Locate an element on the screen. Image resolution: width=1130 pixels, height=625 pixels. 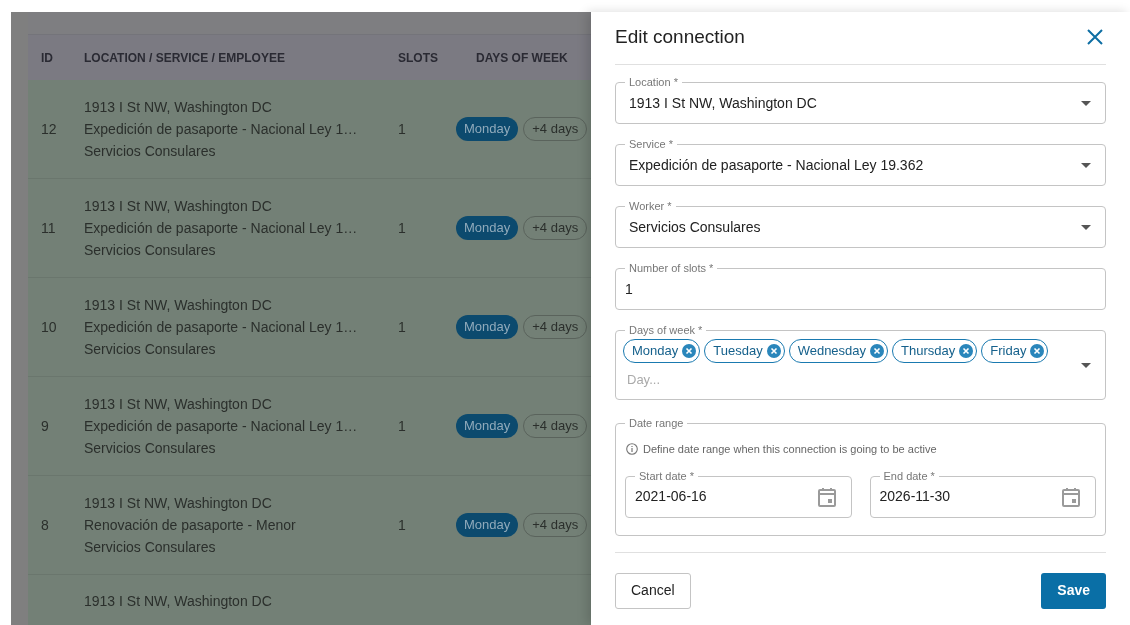
hint-text: Define date range when this connection is going to be active is located at coordinates (790, 449).